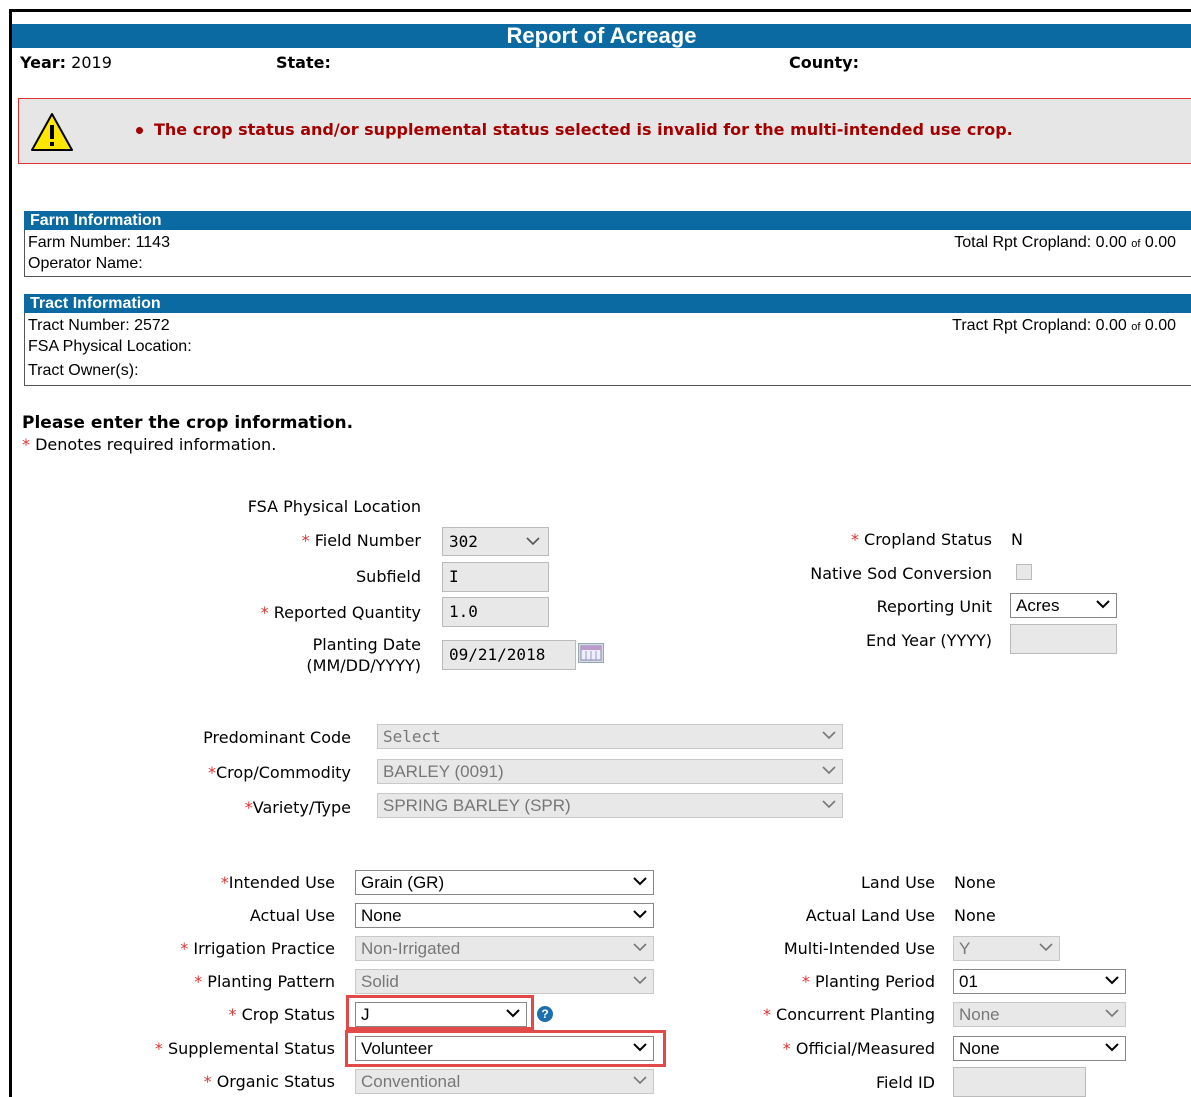  I want to click on actual-land-use-value: None, so click(975, 915).